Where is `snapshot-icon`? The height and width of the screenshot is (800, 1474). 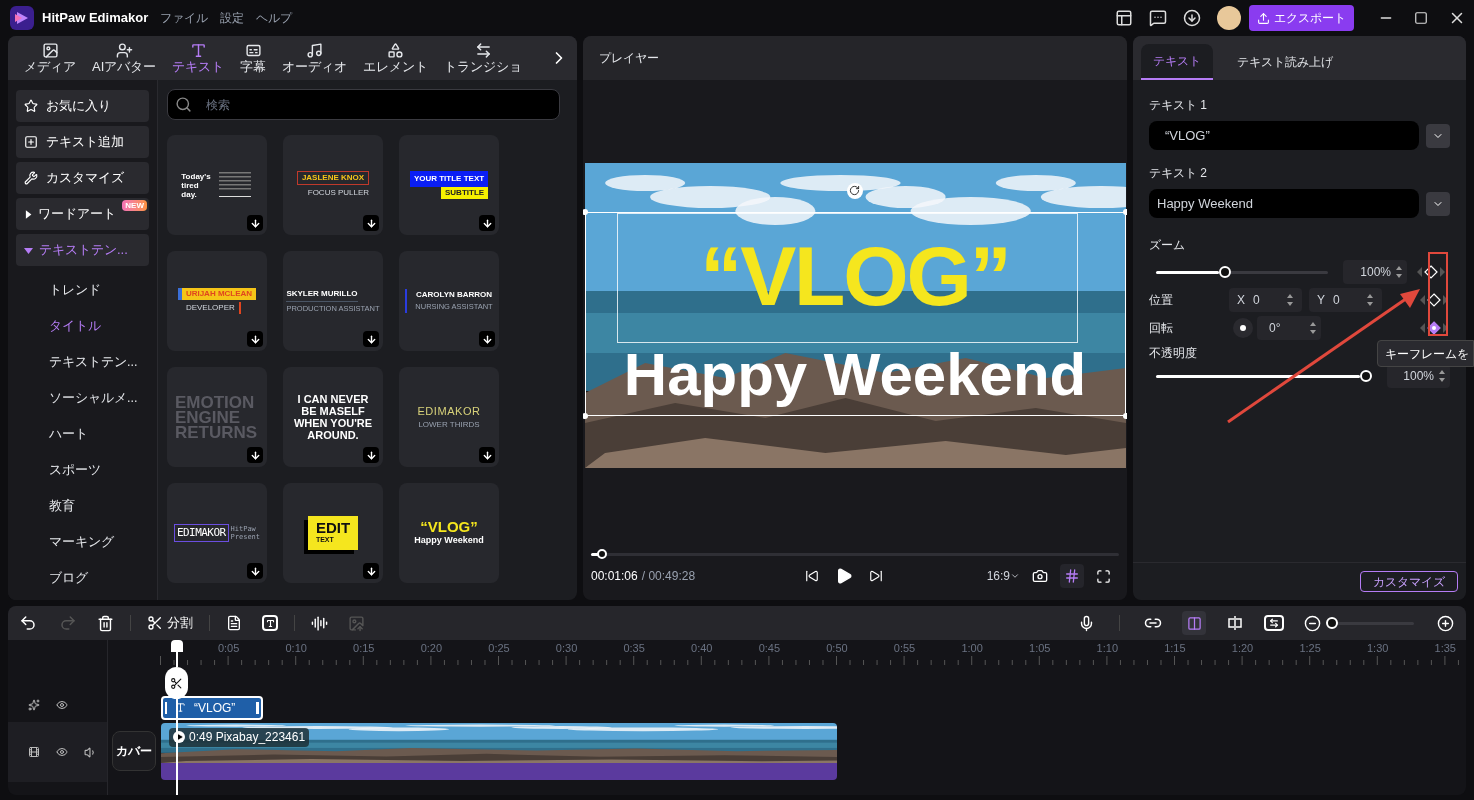 snapshot-icon is located at coordinates (1040, 576).